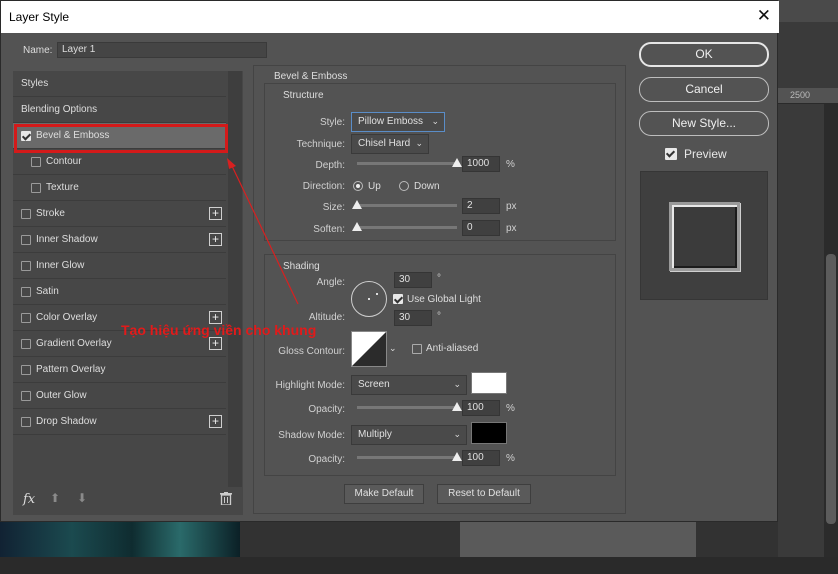  Describe the element at coordinates (484, 494) in the screenshot. I see `reset-default-button: Reset to Default` at that location.